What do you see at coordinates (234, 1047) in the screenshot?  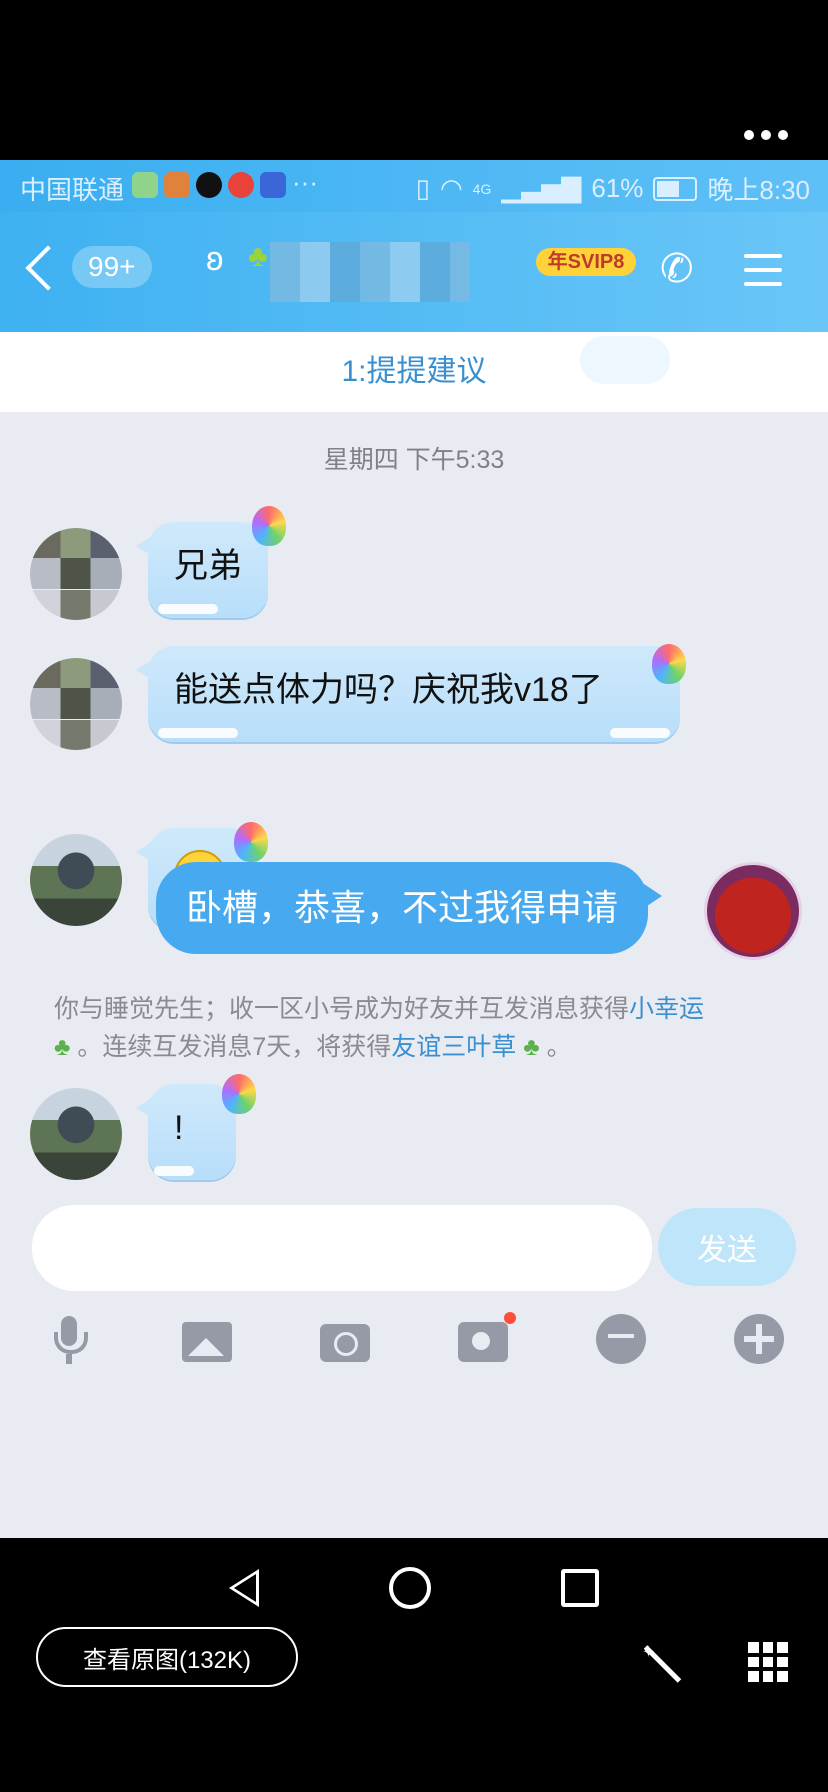 I see `notice-text: 。连续互发消息7天，将获得` at bounding box center [234, 1047].